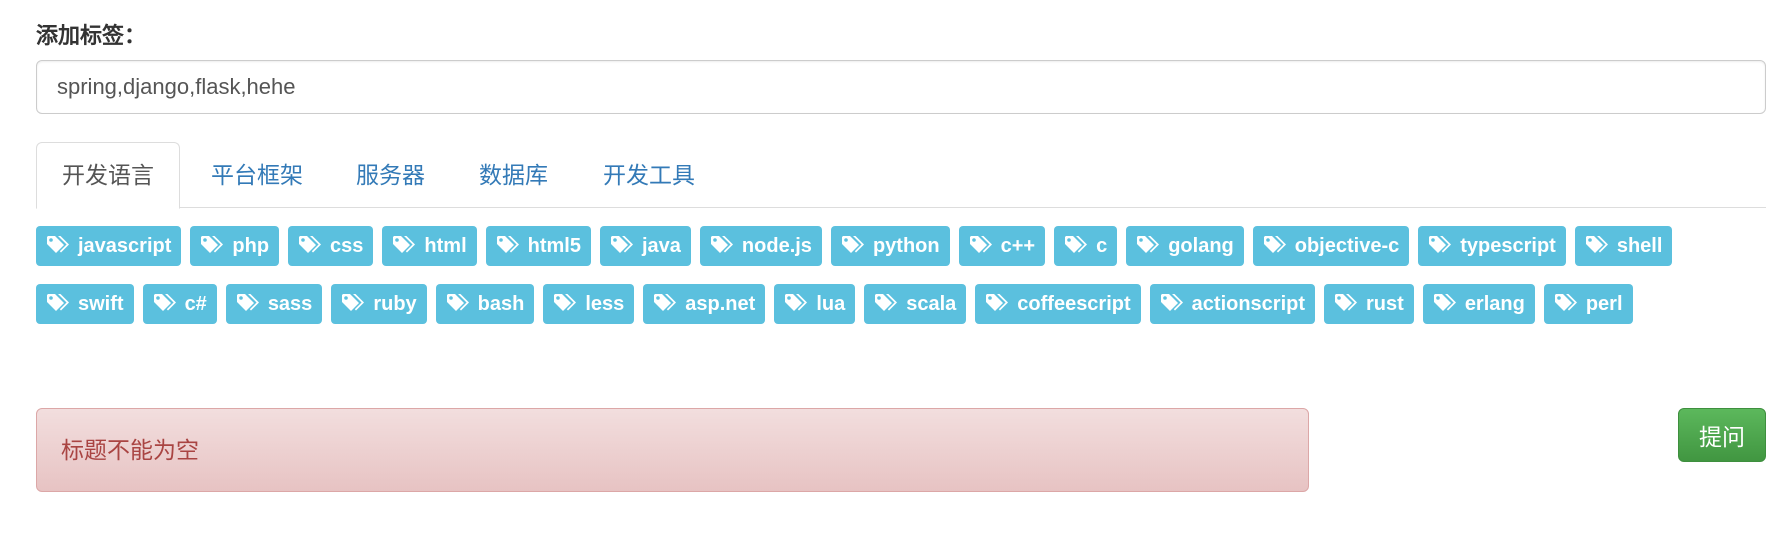 The width and height of the screenshot is (1789, 540). I want to click on tag-button: less, so click(589, 304).